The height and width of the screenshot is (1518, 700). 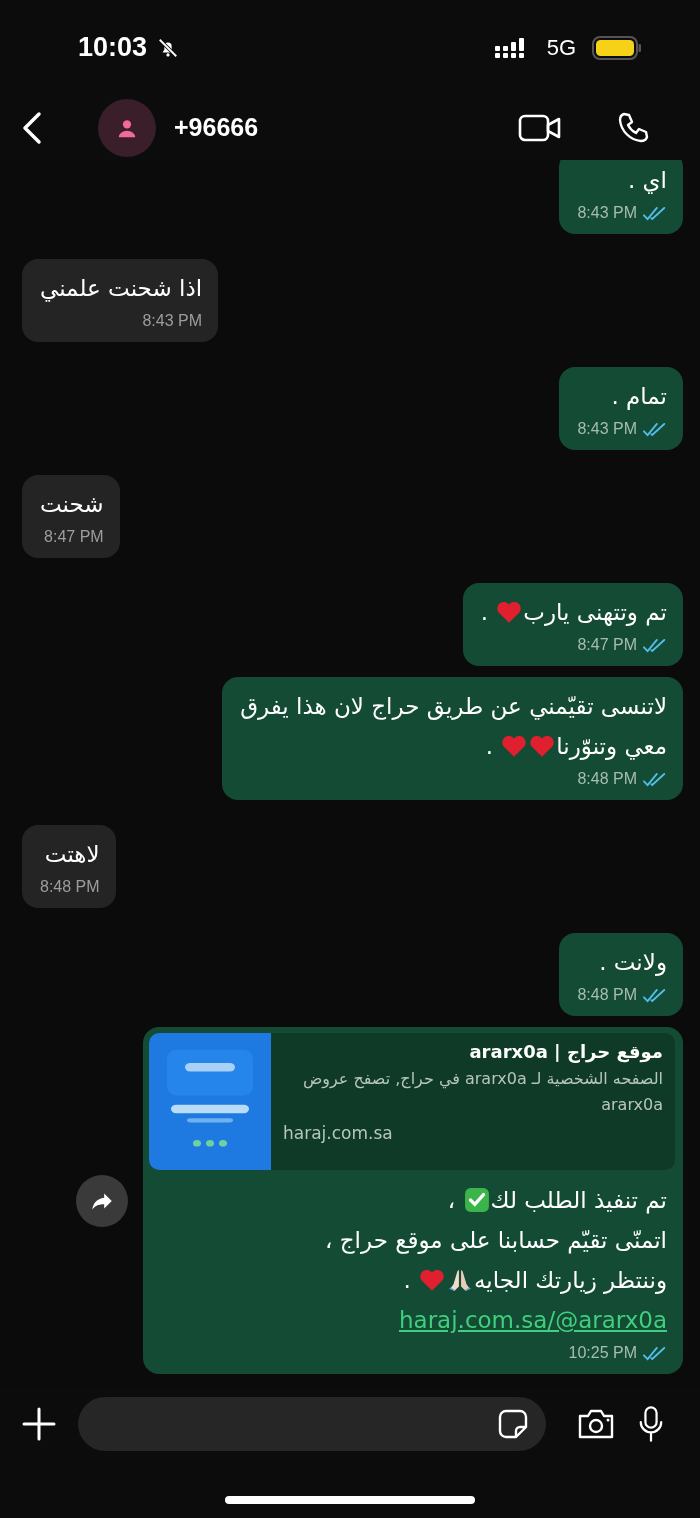 I want to click on phone-icon, so click(x=633, y=127).